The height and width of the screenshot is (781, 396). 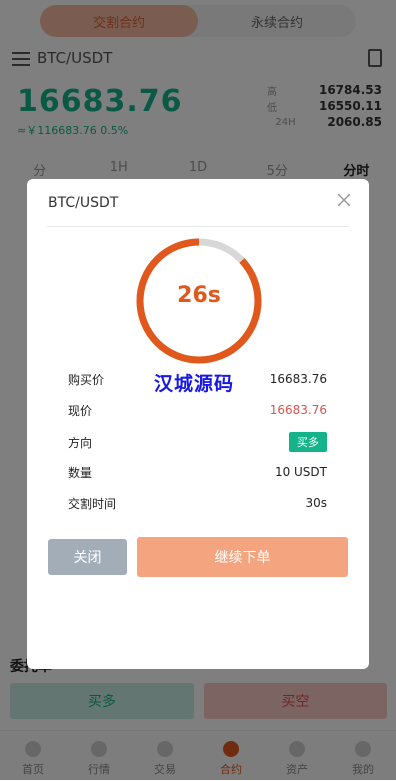 I want to click on current-price-label: 现价, so click(x=80, y=410).